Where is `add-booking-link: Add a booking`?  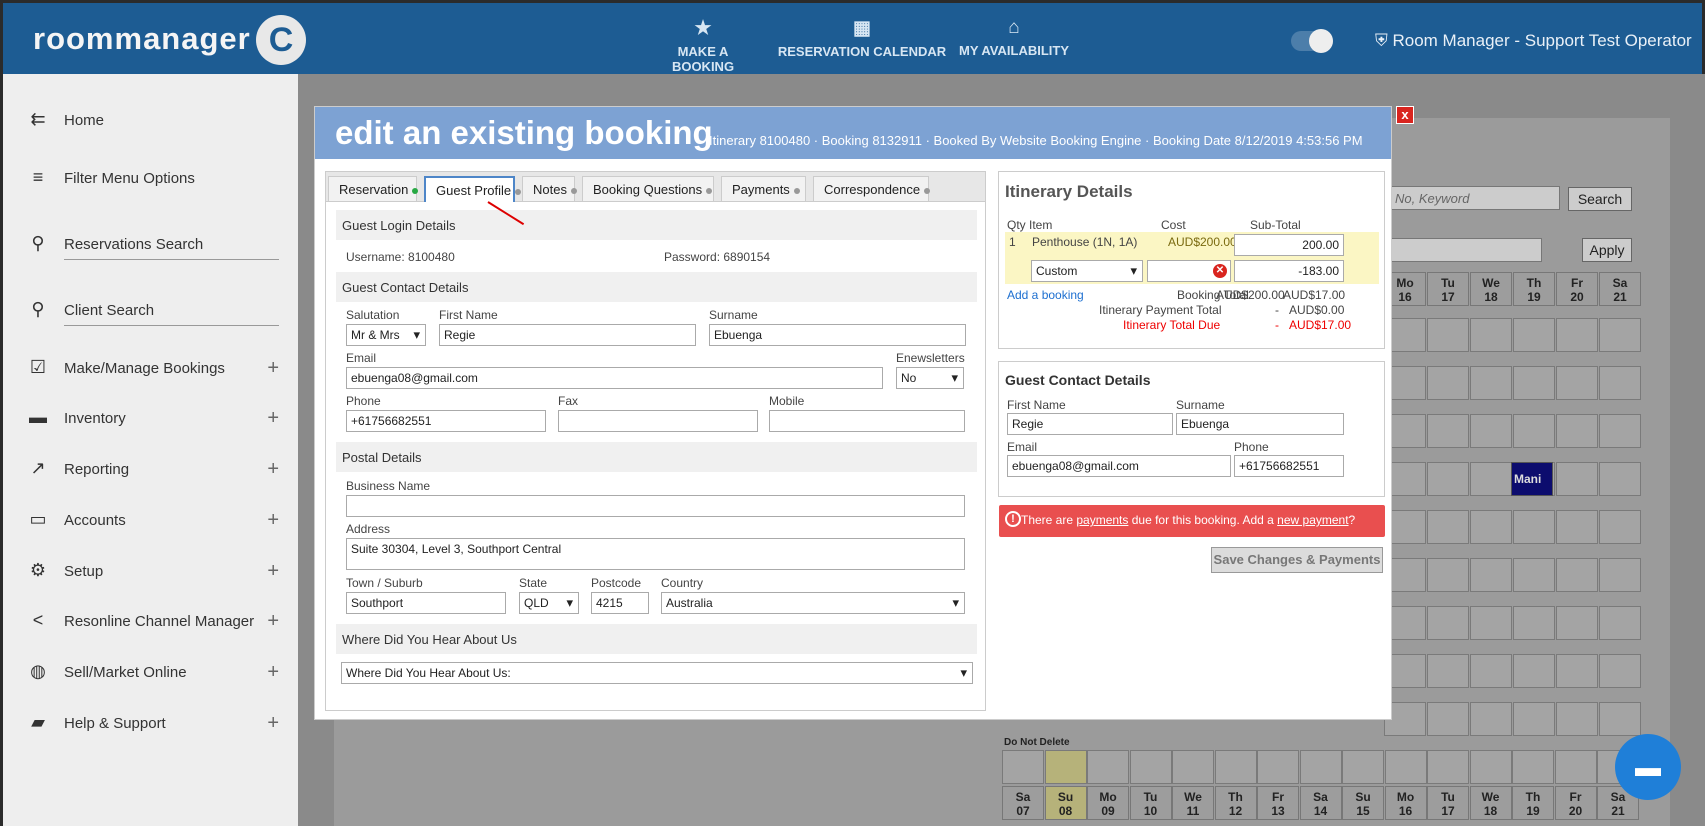
add-booking-link: Add a booking is located at coordinates (1045, 295).